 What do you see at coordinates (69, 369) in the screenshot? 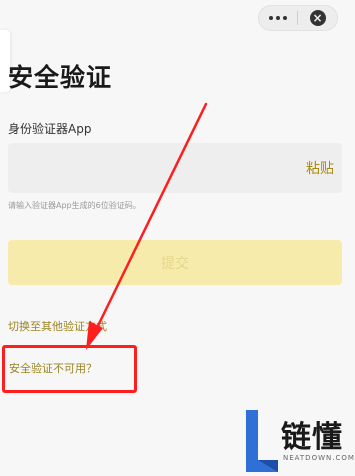
I see `annotation-highlight-box` at bounding box center [69, 369].